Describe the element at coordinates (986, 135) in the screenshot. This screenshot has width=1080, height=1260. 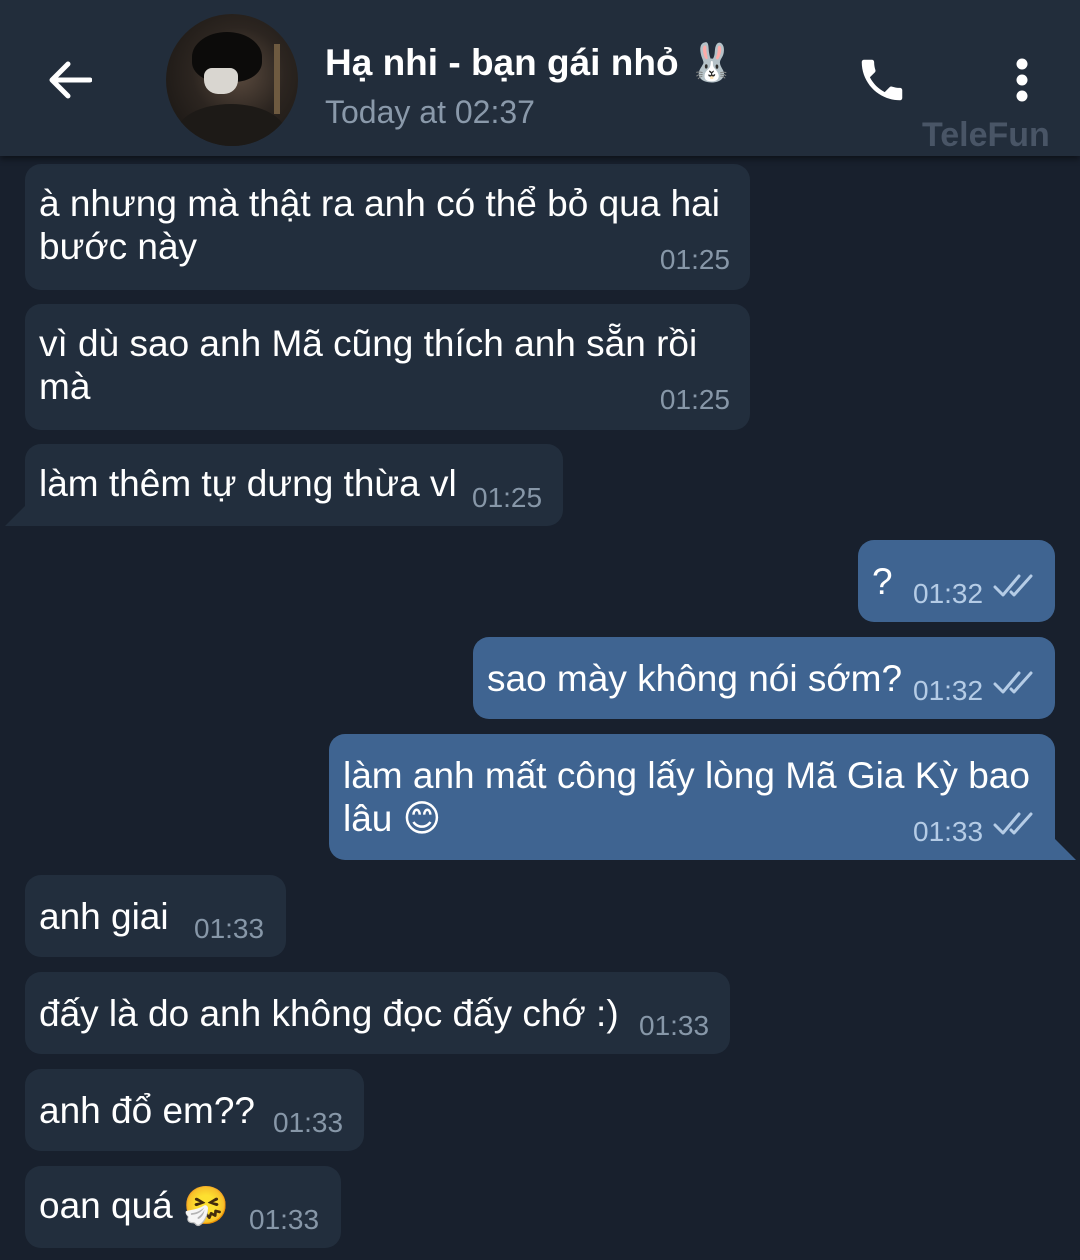
I see `watermark-label: TeleFun` at that location.